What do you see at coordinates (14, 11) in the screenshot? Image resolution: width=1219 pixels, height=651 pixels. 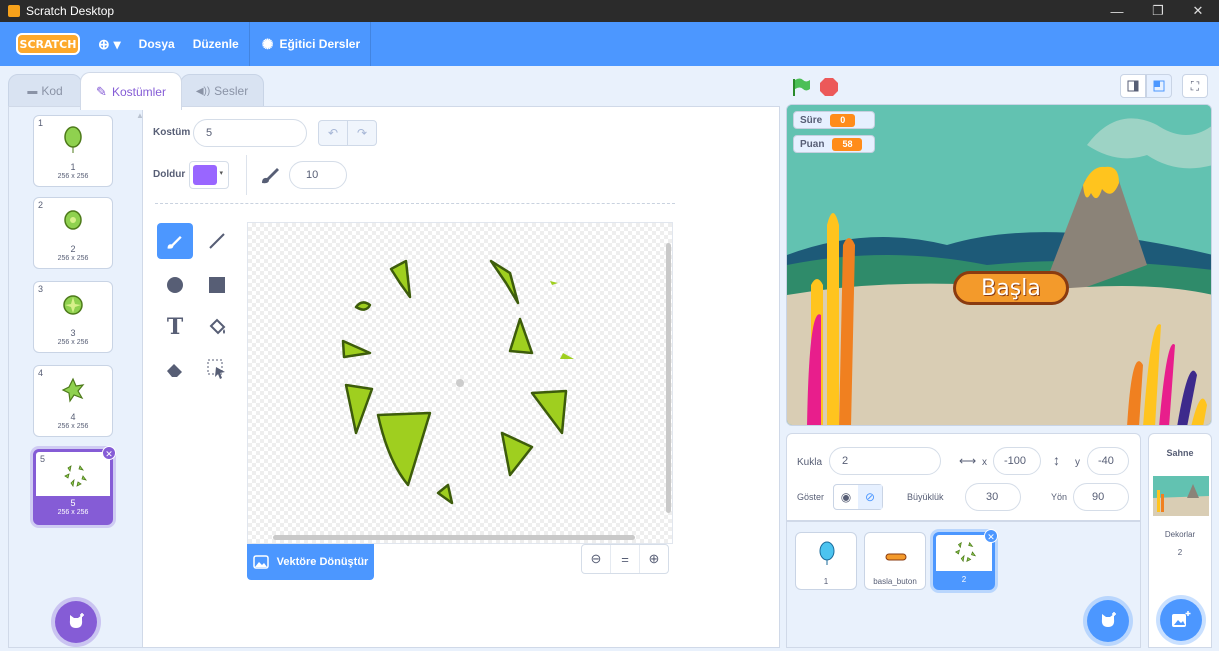 I see `app-icon` at bounding box center [14, 11].